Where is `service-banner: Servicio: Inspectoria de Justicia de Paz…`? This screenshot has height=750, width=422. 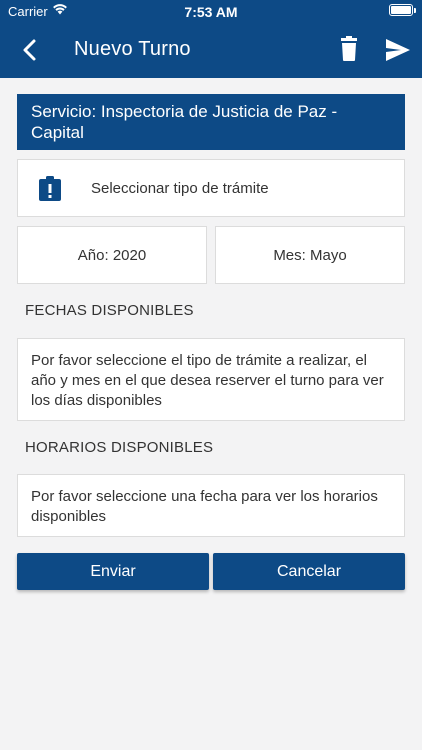
service-banner: Servicio: Inspectoria de Justicia de Paz… is located at coordinates (211, 122).